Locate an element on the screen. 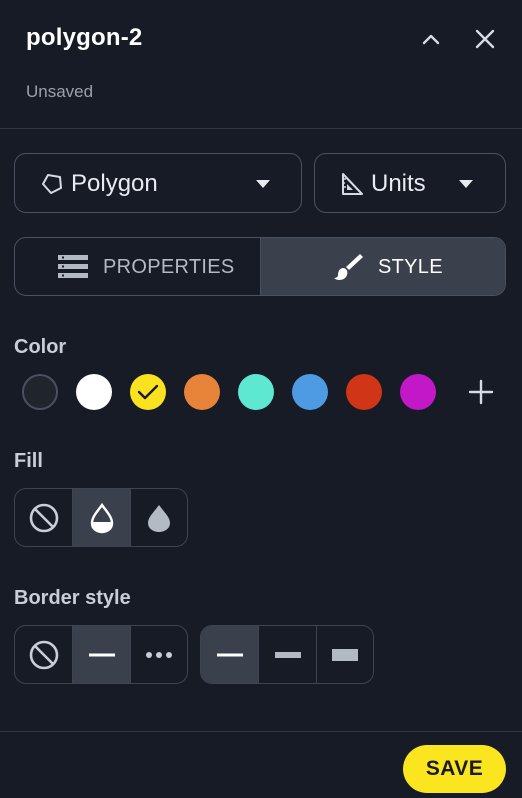  list-icon is located at coordinates (73, 266).